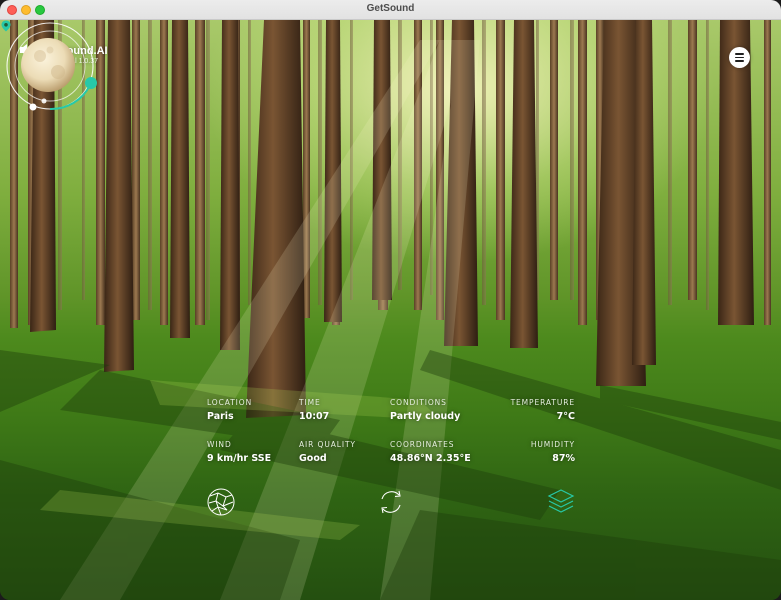 This screenshot has width=781, height=600. Describe the element at coordinates (313, 458) in the screenshot. I see `air-quality-value: Good` at that location.